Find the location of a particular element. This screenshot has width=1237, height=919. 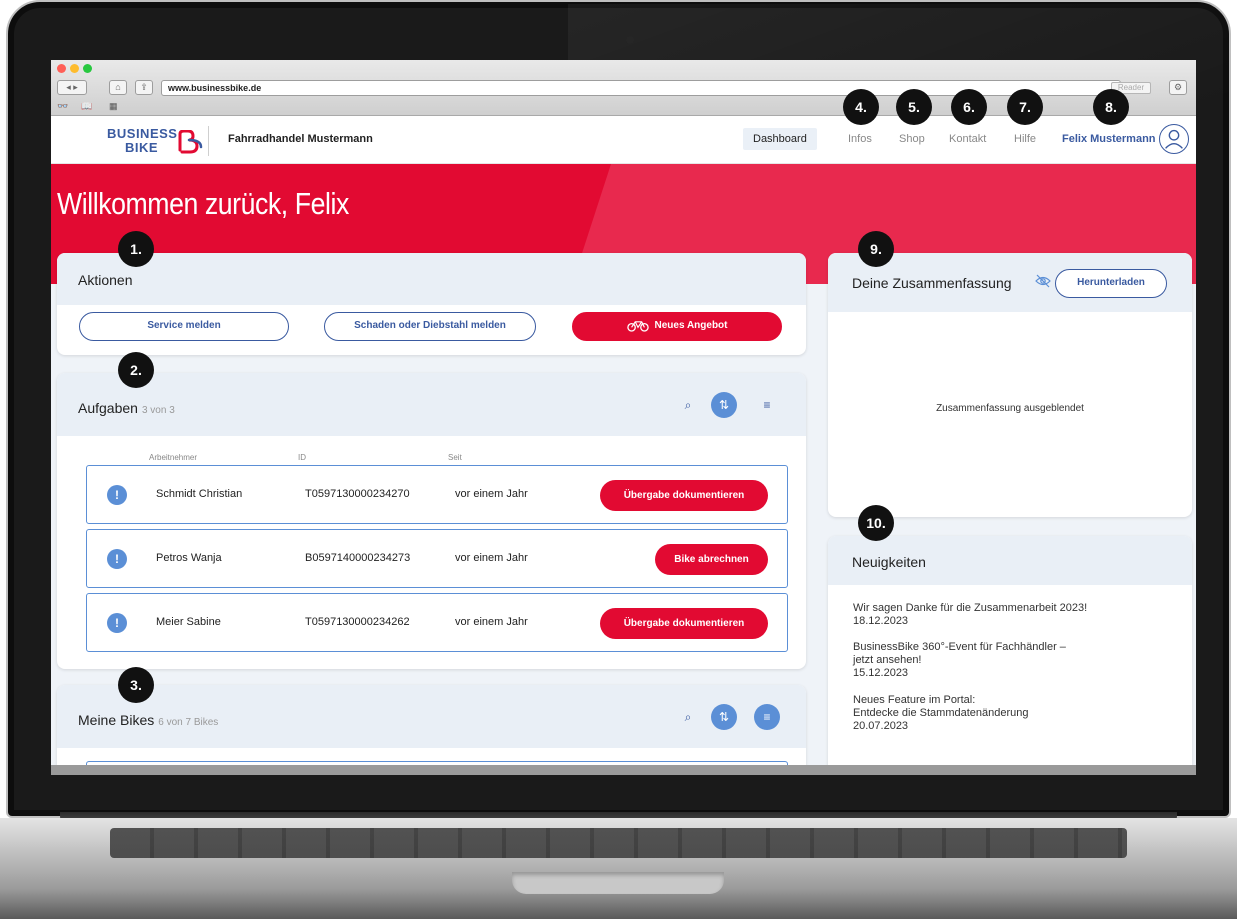

actions-title: Aktionen is located at coordinates (105, 280).